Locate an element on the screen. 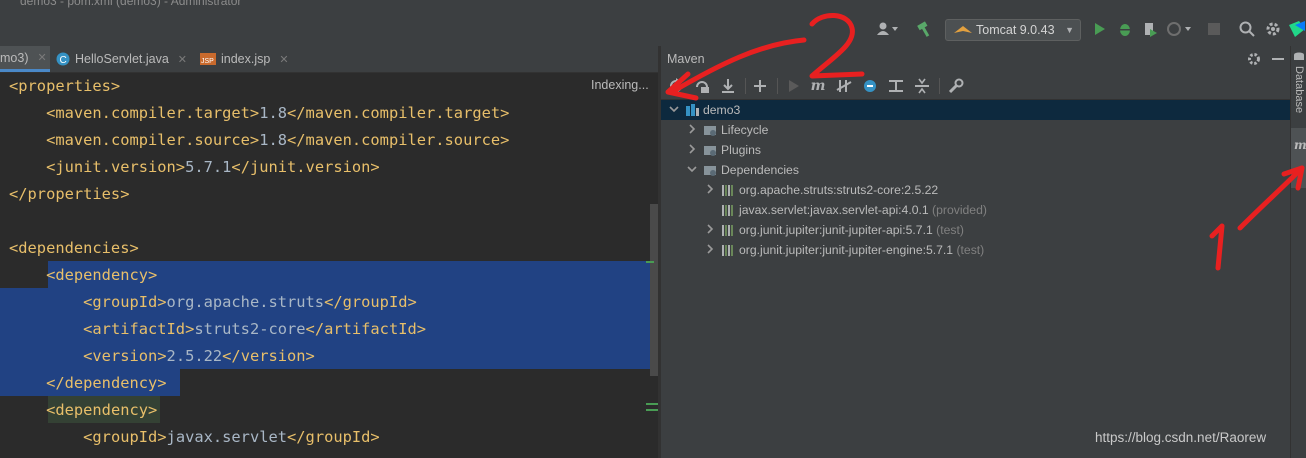  stop-icon is located at coordinates (1214, 29).